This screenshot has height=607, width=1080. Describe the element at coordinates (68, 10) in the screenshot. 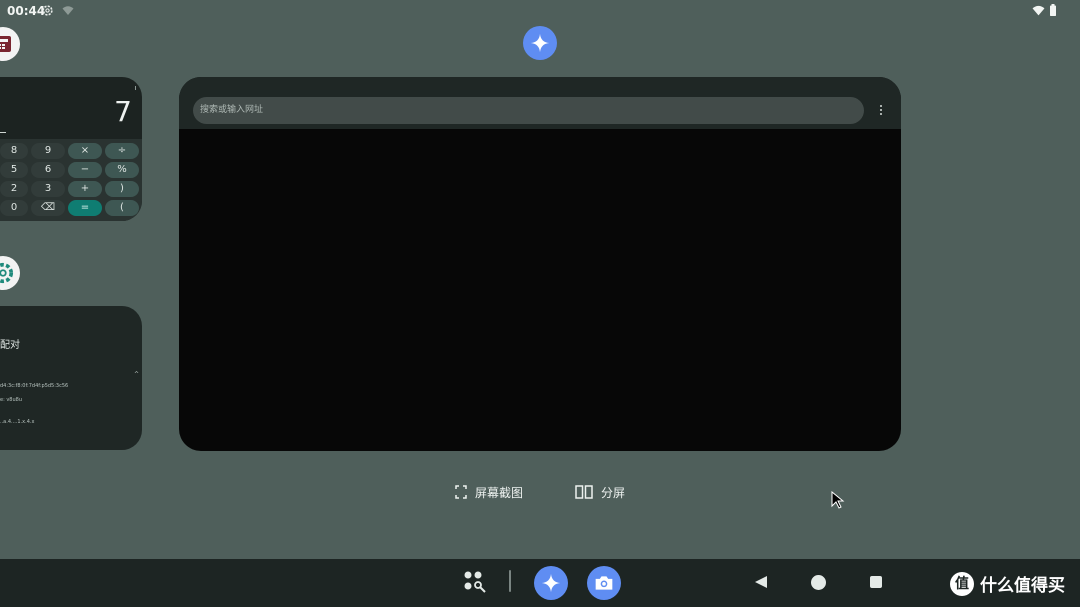

I see `wifi-off-icon` at that location.